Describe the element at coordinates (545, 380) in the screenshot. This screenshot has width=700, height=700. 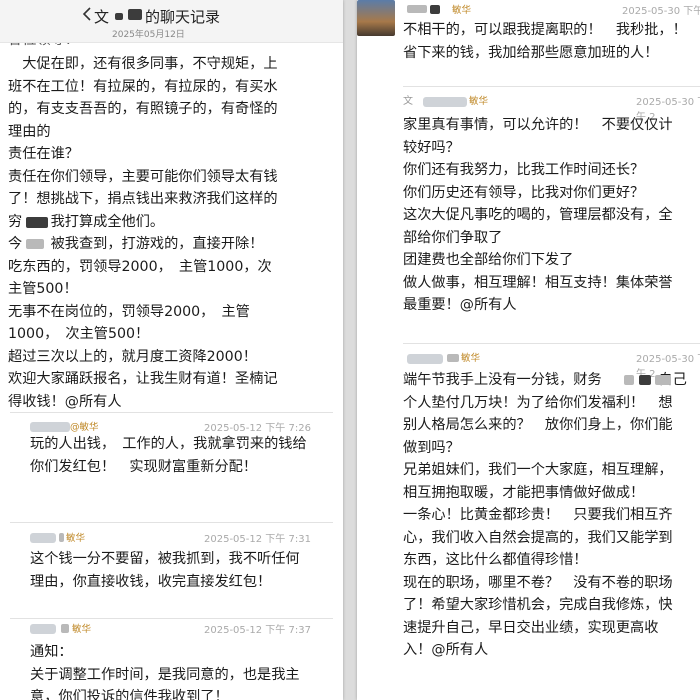
I see `text-line: 端午节我手上没有一分钱，财务 自己` at that location.